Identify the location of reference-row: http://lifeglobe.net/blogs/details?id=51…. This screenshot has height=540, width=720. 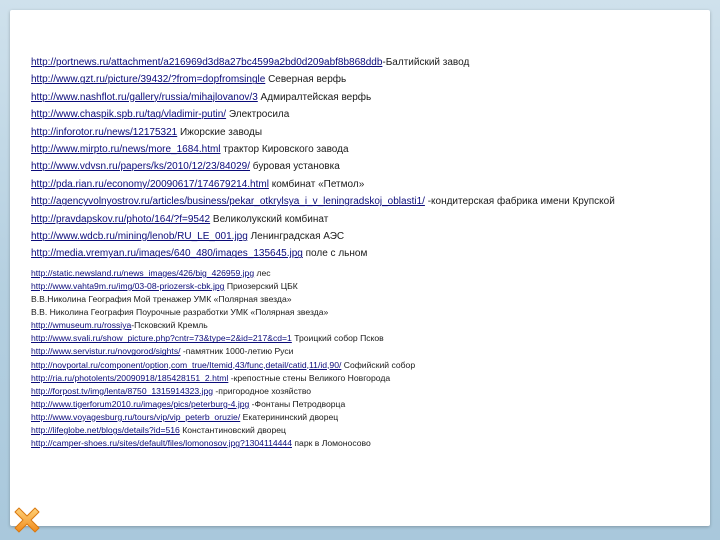
(371, 430).